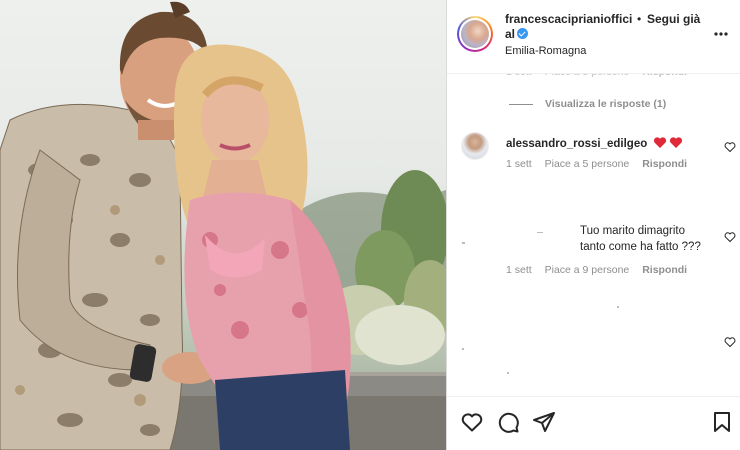  What do you see at coordinates (544, 422) in the screenshot?
I see `send-icon` at bounding box center [544, 422].